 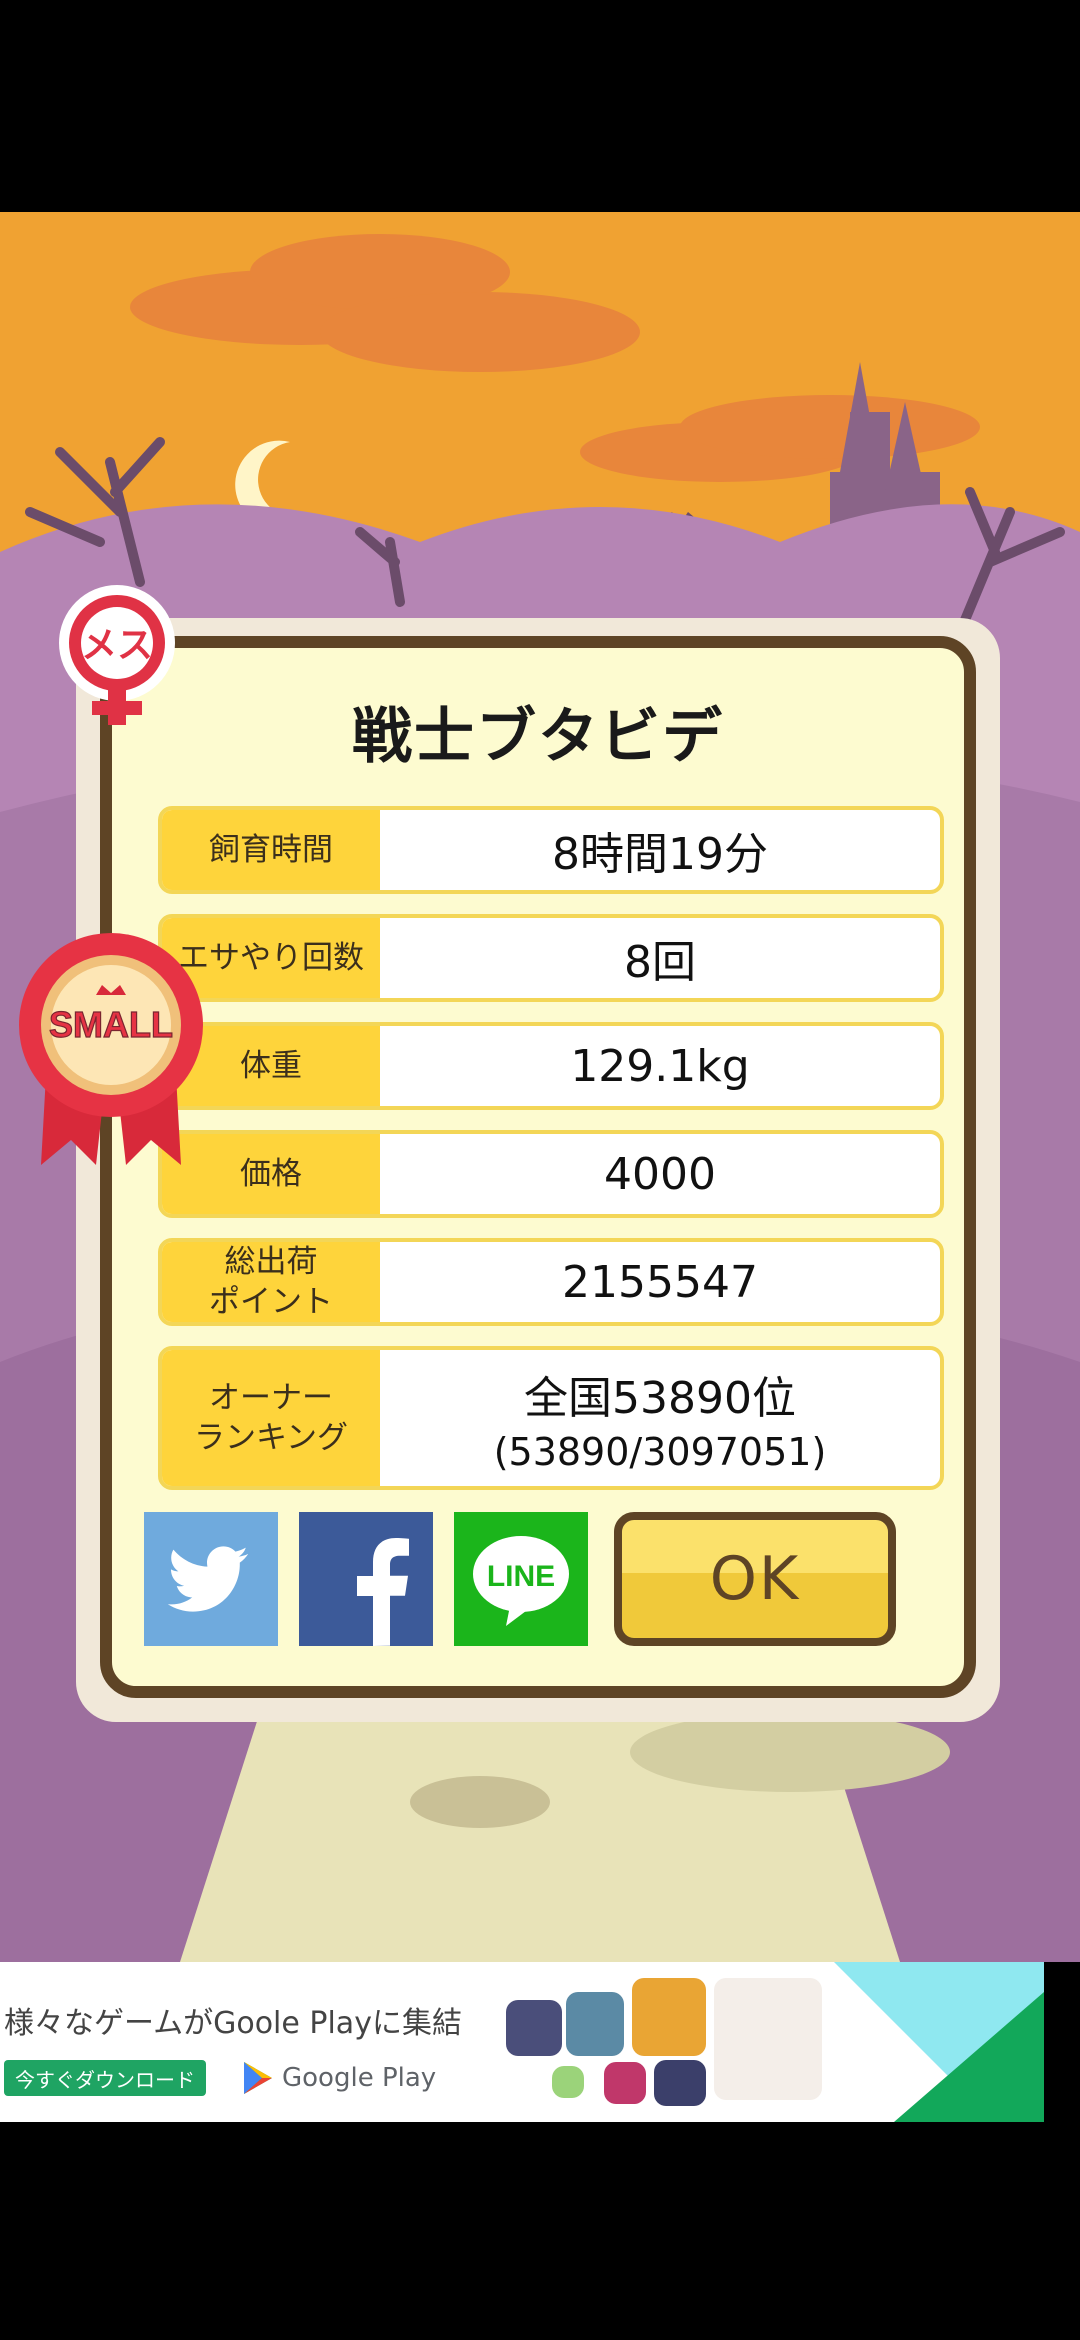 I want to click on facebook-share-button, so click(x=366, y=1579).